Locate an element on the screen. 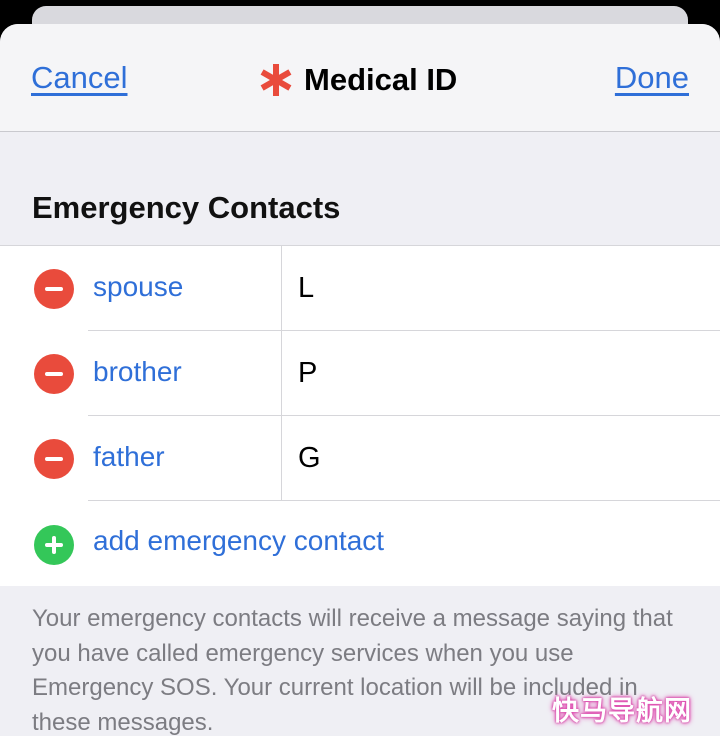 The image size is (720, 736). medical-asterisk-icon is located at coordinates (276, 80).